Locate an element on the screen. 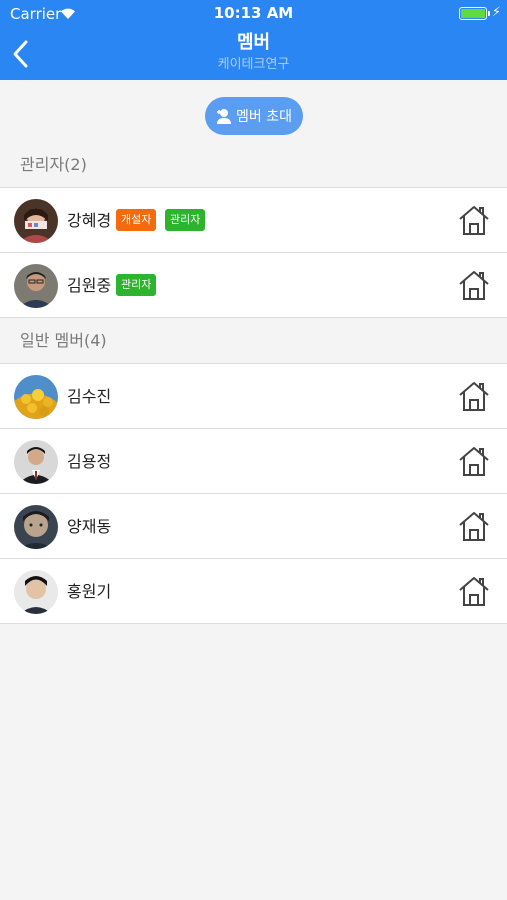 This screenshot has height=900, width=507. charging-icon: ⚡ is located at coordinates (496, 12).